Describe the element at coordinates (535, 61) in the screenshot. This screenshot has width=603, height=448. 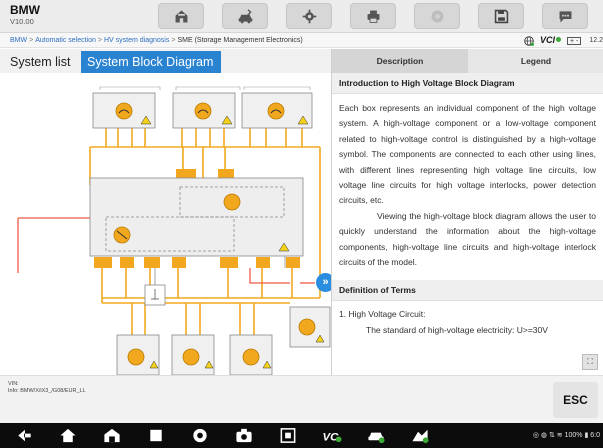
I see `tab-legend: Legend` at that location.